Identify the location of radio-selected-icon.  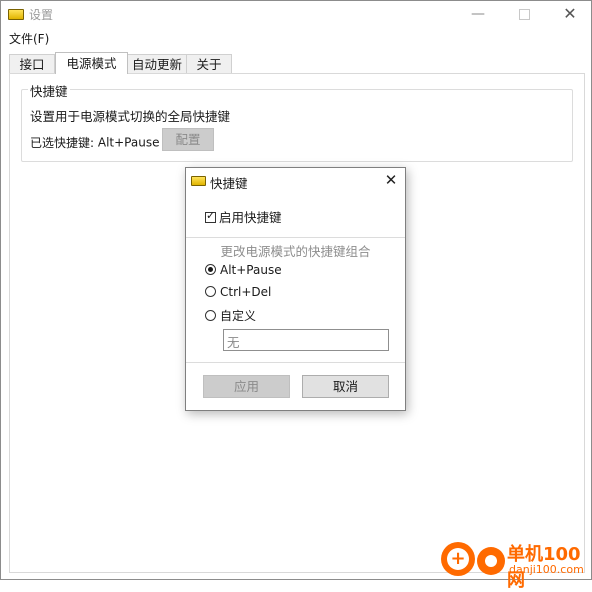
(210, 269).